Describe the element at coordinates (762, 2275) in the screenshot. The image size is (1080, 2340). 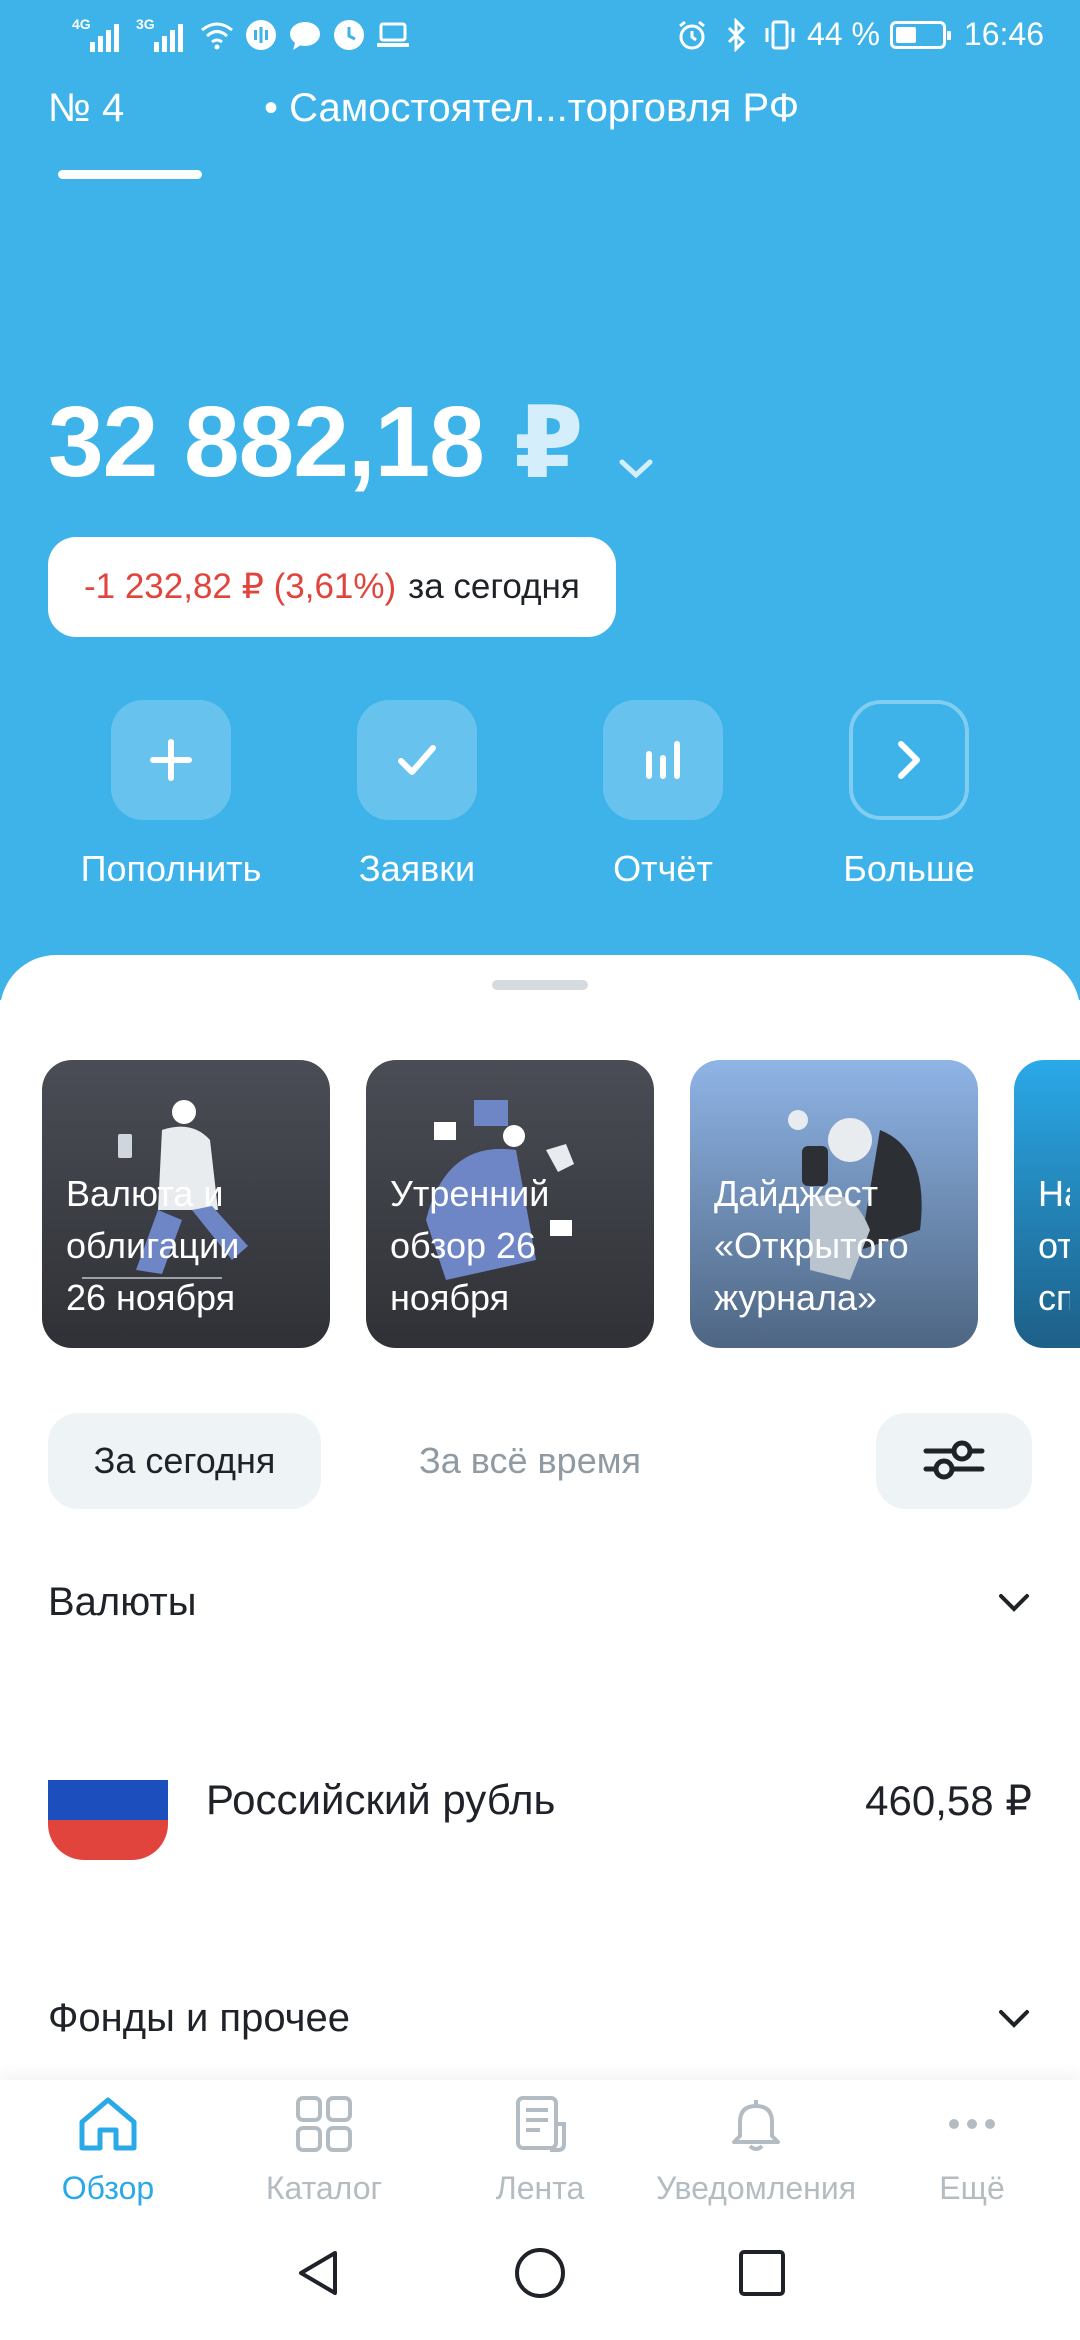
I see `recents-icon` at that location.